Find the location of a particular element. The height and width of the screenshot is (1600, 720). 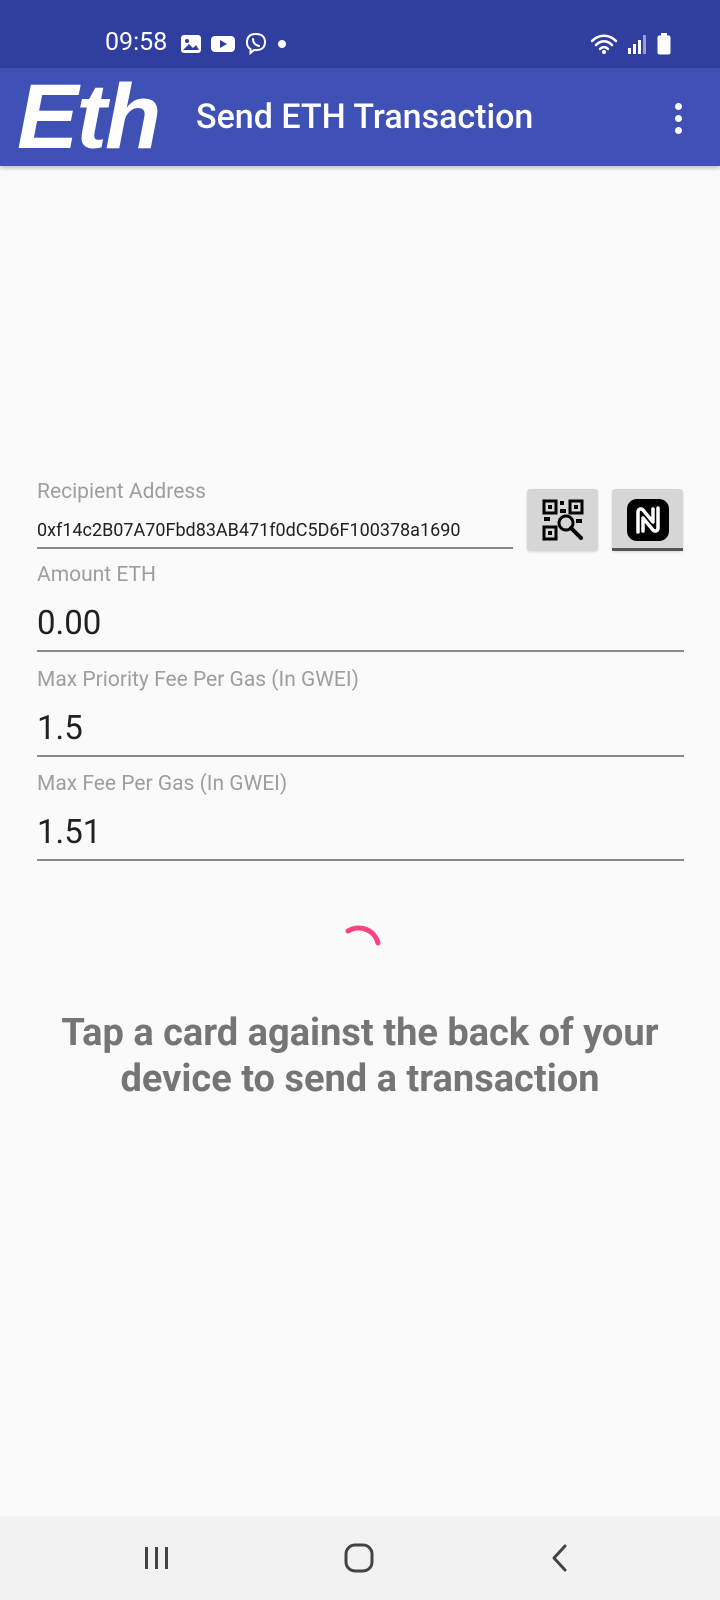

qr-scan-icon is located at coordinates (562, 520).